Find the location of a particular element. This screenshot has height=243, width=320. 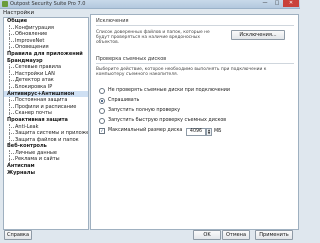

option-label: Спрашивать is located at coordinates (124, 100).